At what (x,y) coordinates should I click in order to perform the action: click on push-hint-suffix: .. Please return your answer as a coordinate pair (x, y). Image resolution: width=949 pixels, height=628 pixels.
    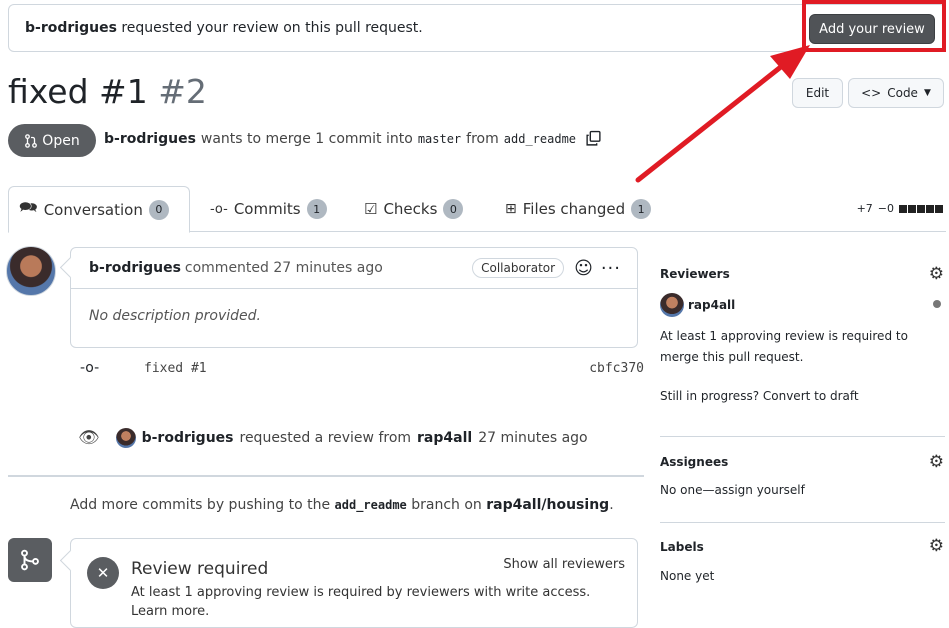
    Looking at the image, I should click on (611, 505).